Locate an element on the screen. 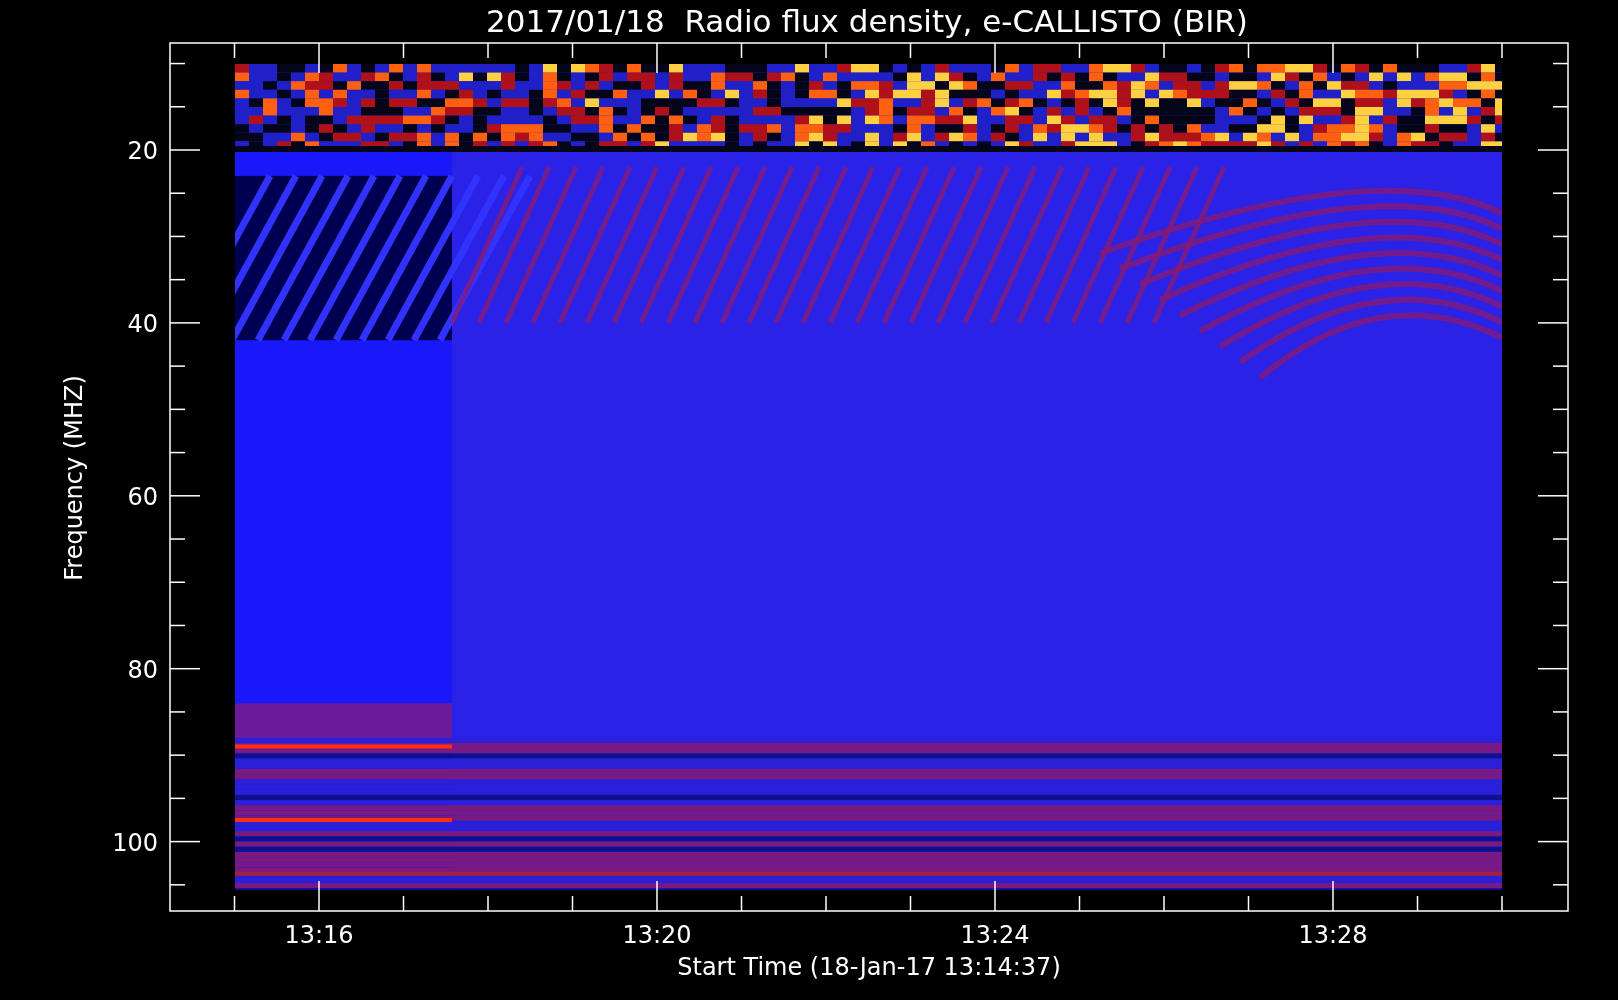 The image size is (1618, 1000). y-tick-label: 40 is located at coordinates (142, 323).